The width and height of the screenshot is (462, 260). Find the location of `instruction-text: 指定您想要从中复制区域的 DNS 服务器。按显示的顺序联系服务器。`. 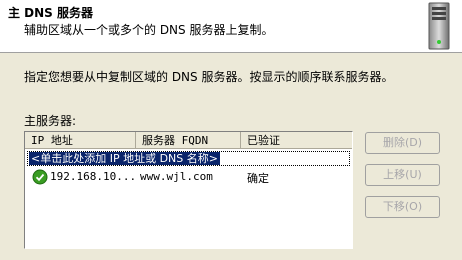

instruction-text: 指定您想要从中复制区域的 DNS 服务器。按显示的顺序联系服务器。 is located at coordinates (209, 77).